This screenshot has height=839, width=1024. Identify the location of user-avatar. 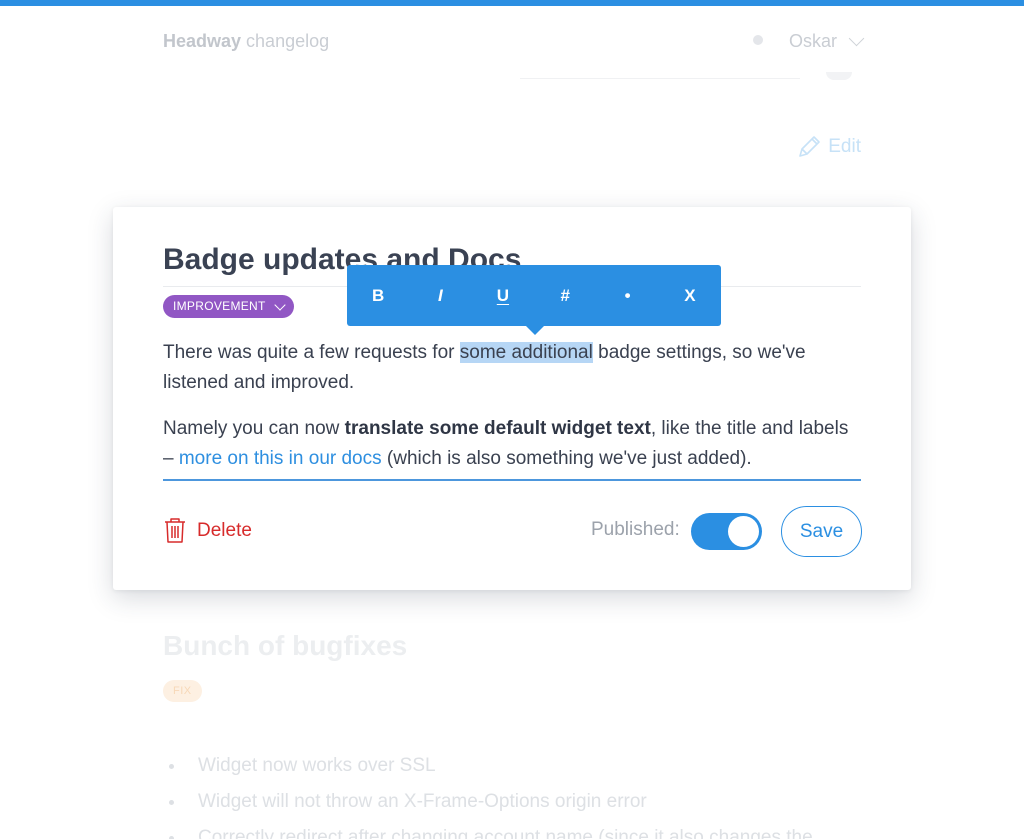
(758, 40).